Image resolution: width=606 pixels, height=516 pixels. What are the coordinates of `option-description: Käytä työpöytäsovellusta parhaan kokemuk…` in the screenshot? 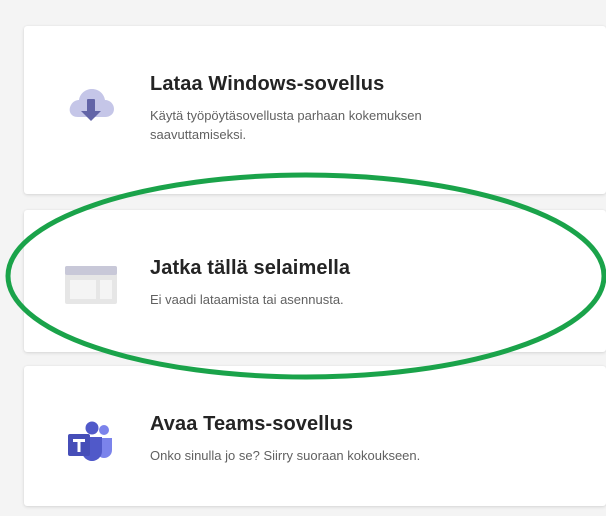 It's located at (286, 125).